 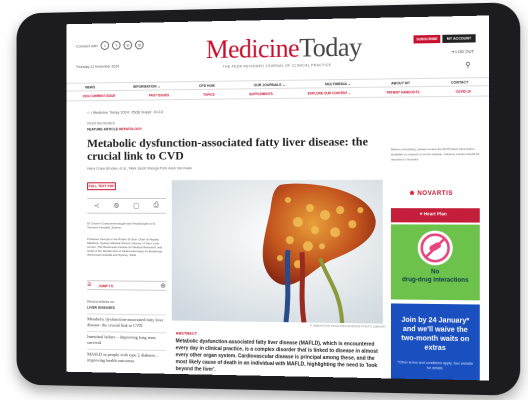 I want to click on nav-item-about: ABOUT MT, so click(x=400, y=83).